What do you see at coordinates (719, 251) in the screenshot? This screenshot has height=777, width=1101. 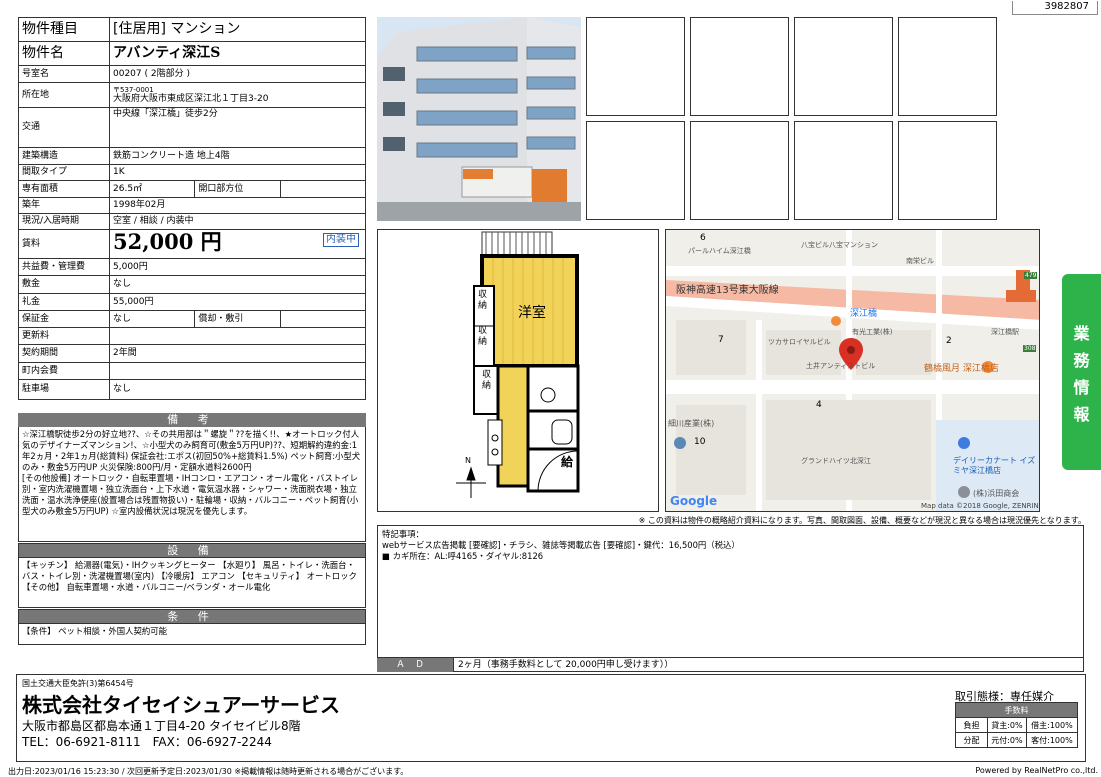 I see `map-label-0: パールハイム深江橋` at bounding box center [719, 251].